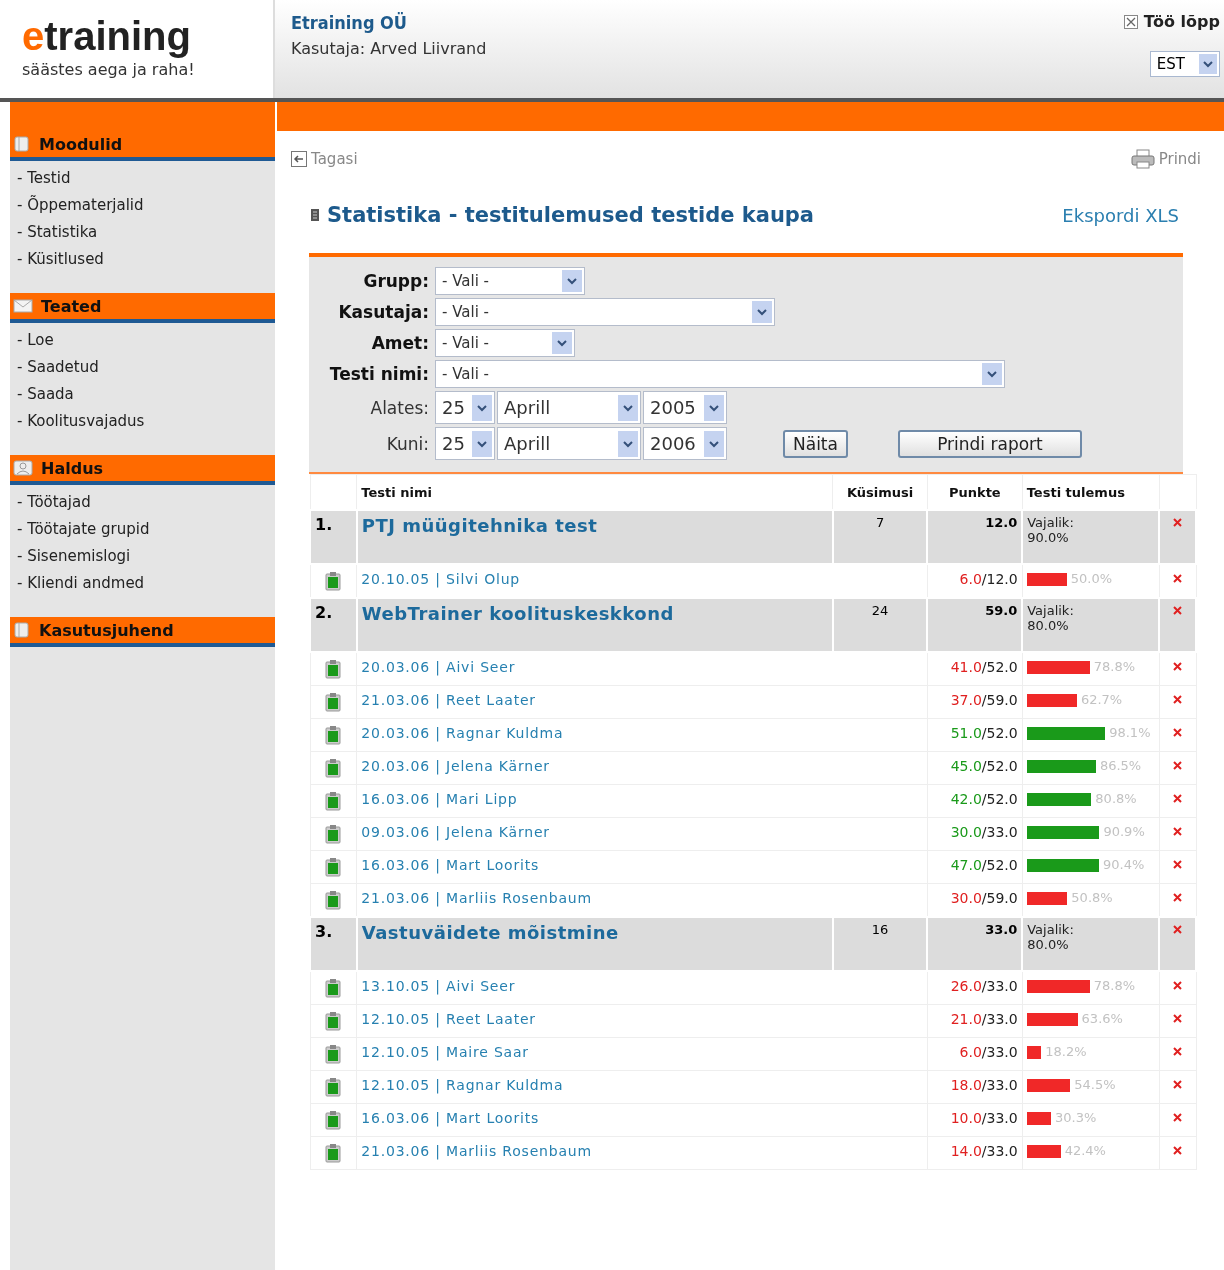  Describe the element at coordinates (975, 702) in the screenshot. I see `score: 37.0/59.0` at that location.